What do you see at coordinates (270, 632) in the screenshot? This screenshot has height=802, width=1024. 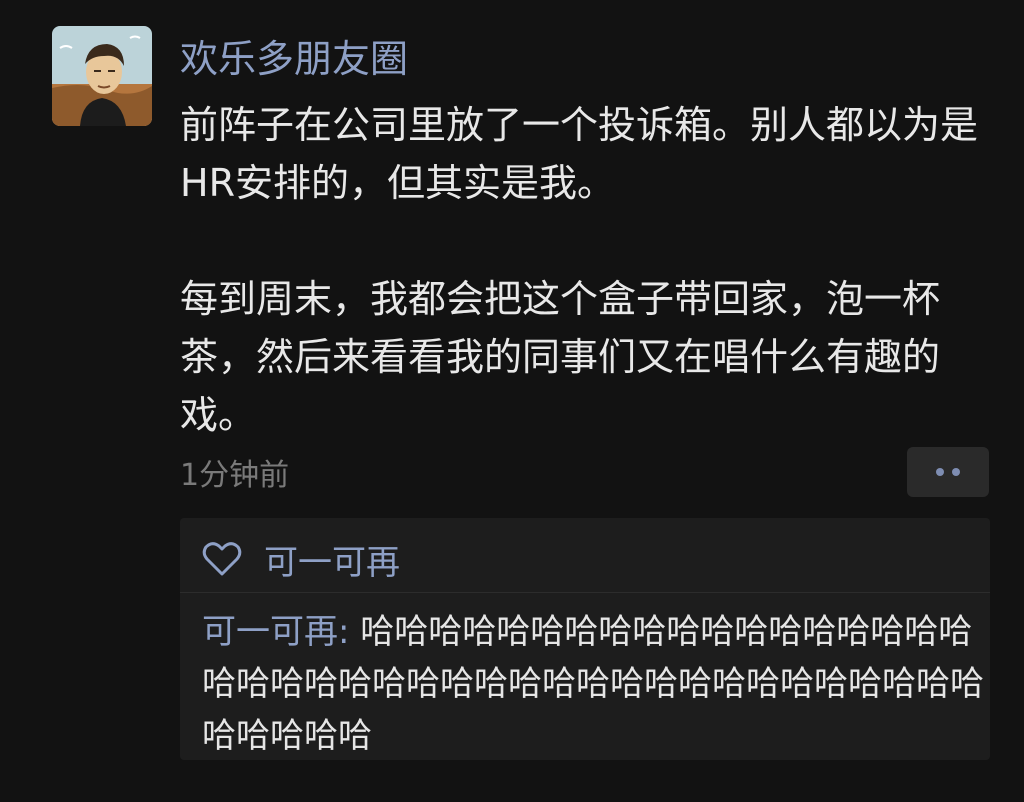 I see `comment-author: 可一可再` at bounding box center [270, 632].